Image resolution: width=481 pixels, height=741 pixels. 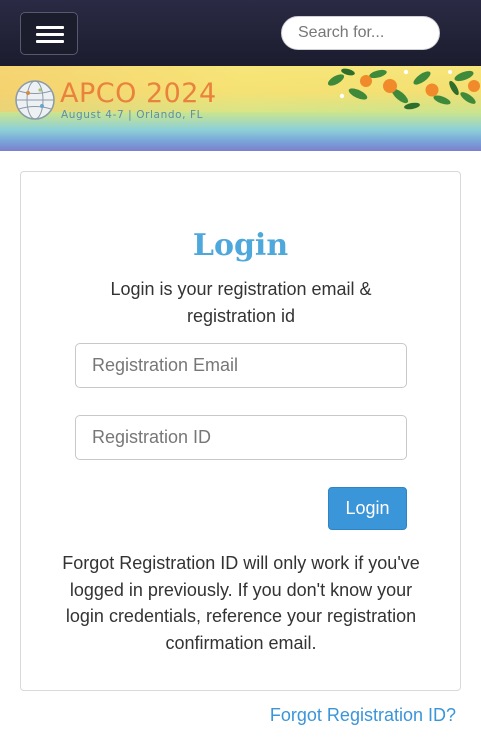 I want to click on menu-button, so click(x=49, y=33).